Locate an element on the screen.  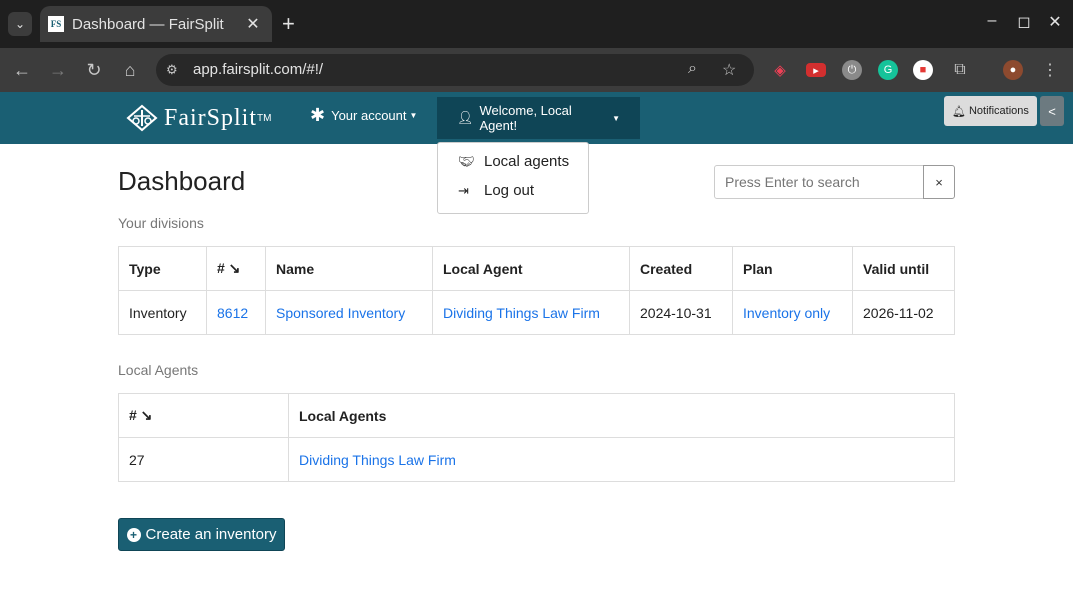
welcome-dropdown-menu: 🤝︎ Local agents ⇥ Log out is located at coordinates (513, 178).